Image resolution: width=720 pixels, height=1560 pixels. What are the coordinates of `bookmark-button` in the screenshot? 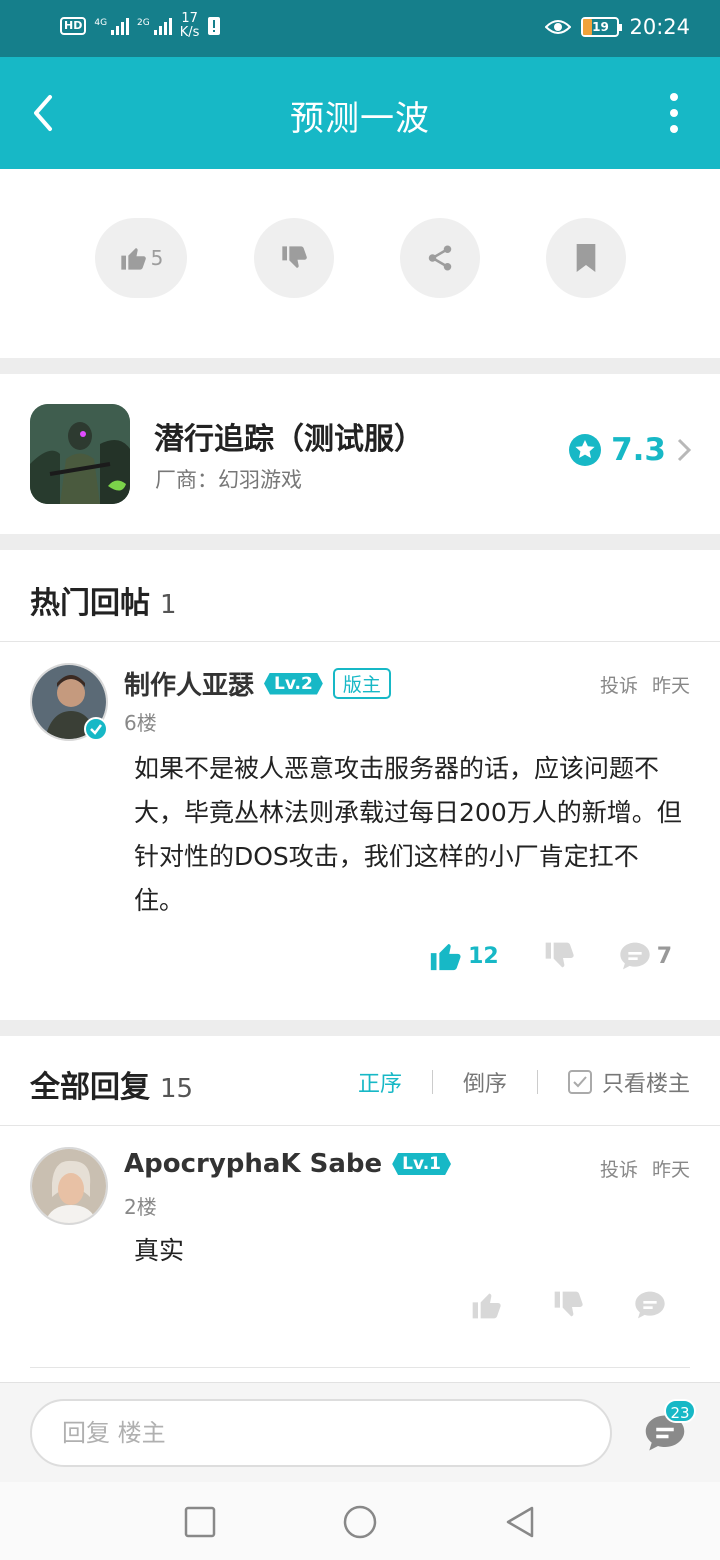 It's located at (586, 258).